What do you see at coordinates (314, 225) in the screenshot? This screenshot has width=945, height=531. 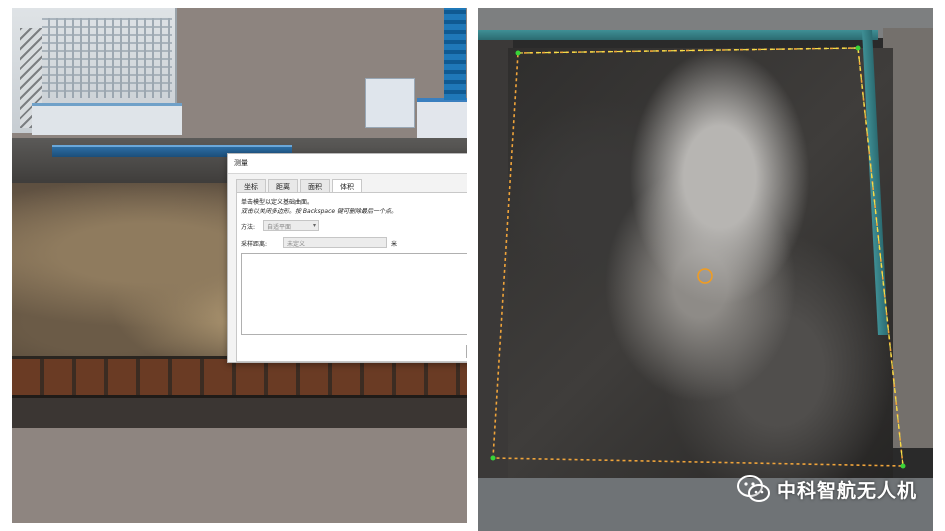 I see `chevron-down-icon: ▾` at bounding box center [314, 225].